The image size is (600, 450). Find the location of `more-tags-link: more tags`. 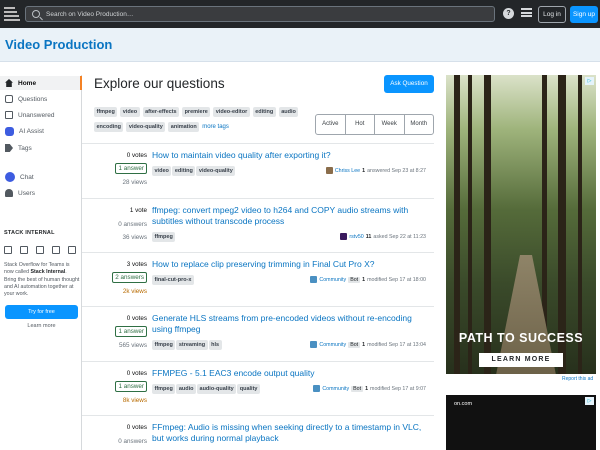

more-tags-link: more tags is located at coordinates (215, 127).